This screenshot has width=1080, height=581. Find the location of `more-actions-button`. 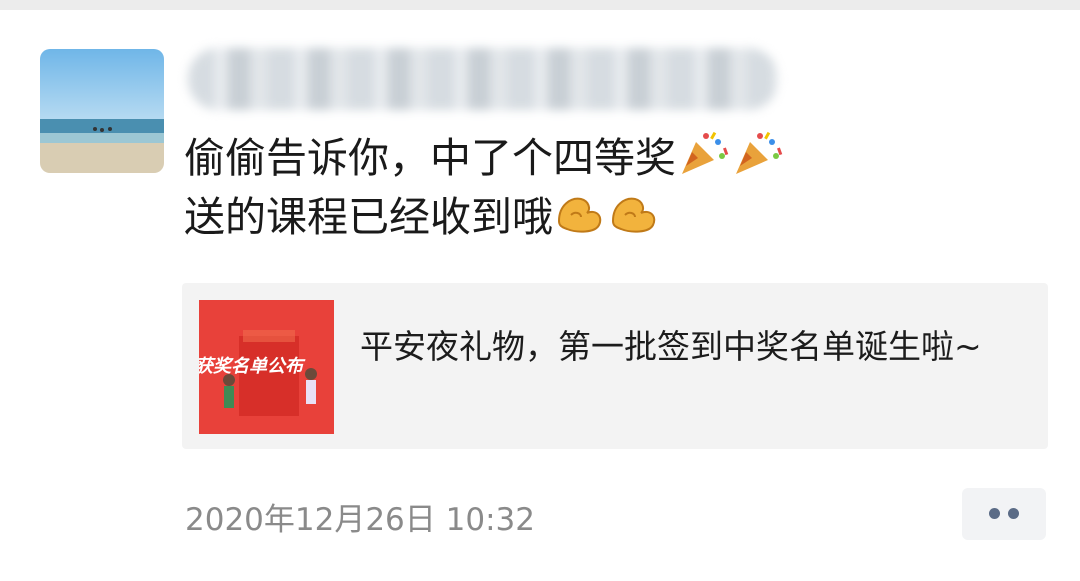

more-actions-button is located at coordinates (1004, 514).